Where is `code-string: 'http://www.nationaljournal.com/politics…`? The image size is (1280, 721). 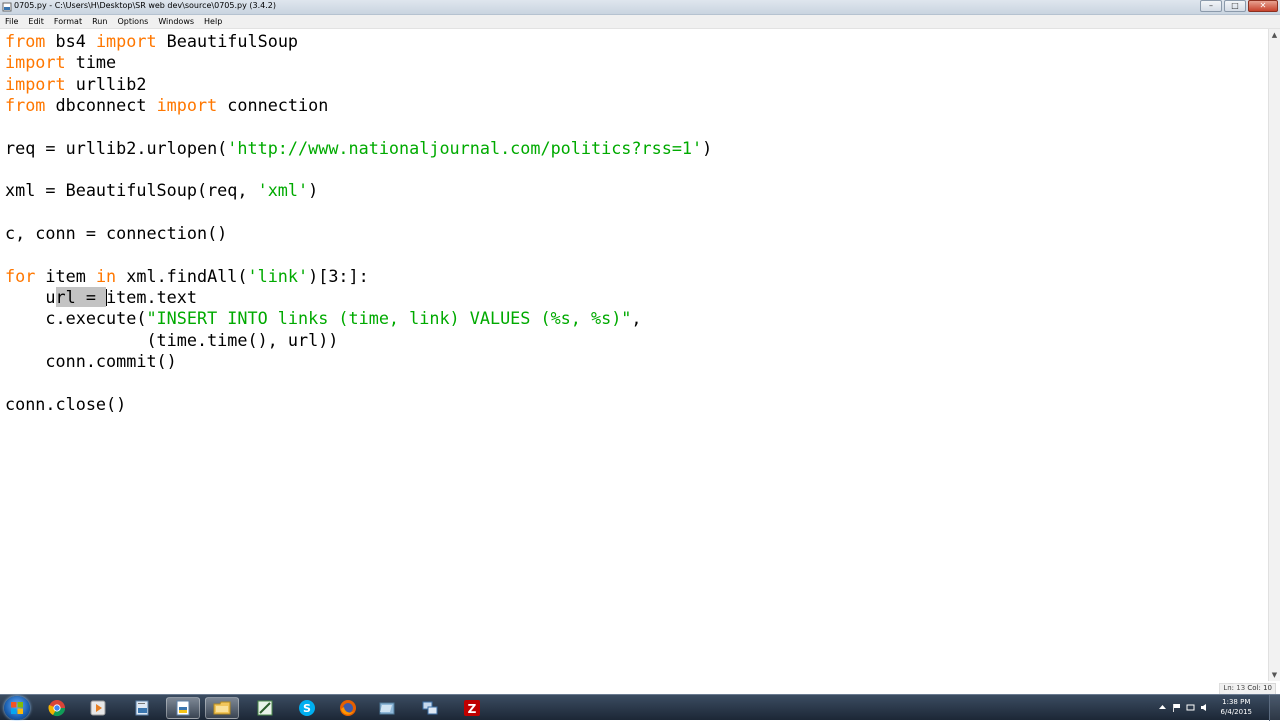 code-string: 'http://www.nationaljournal.com/politics… is located at coordinates (465, 147).